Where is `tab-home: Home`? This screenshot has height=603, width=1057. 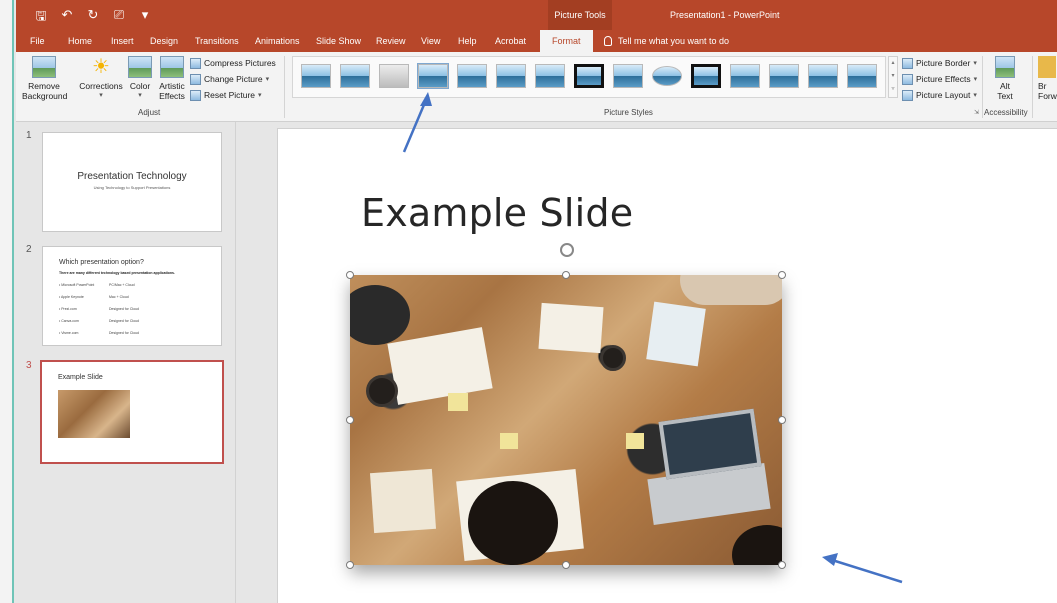 tab-home: Home is located at coordinates (80, 41).